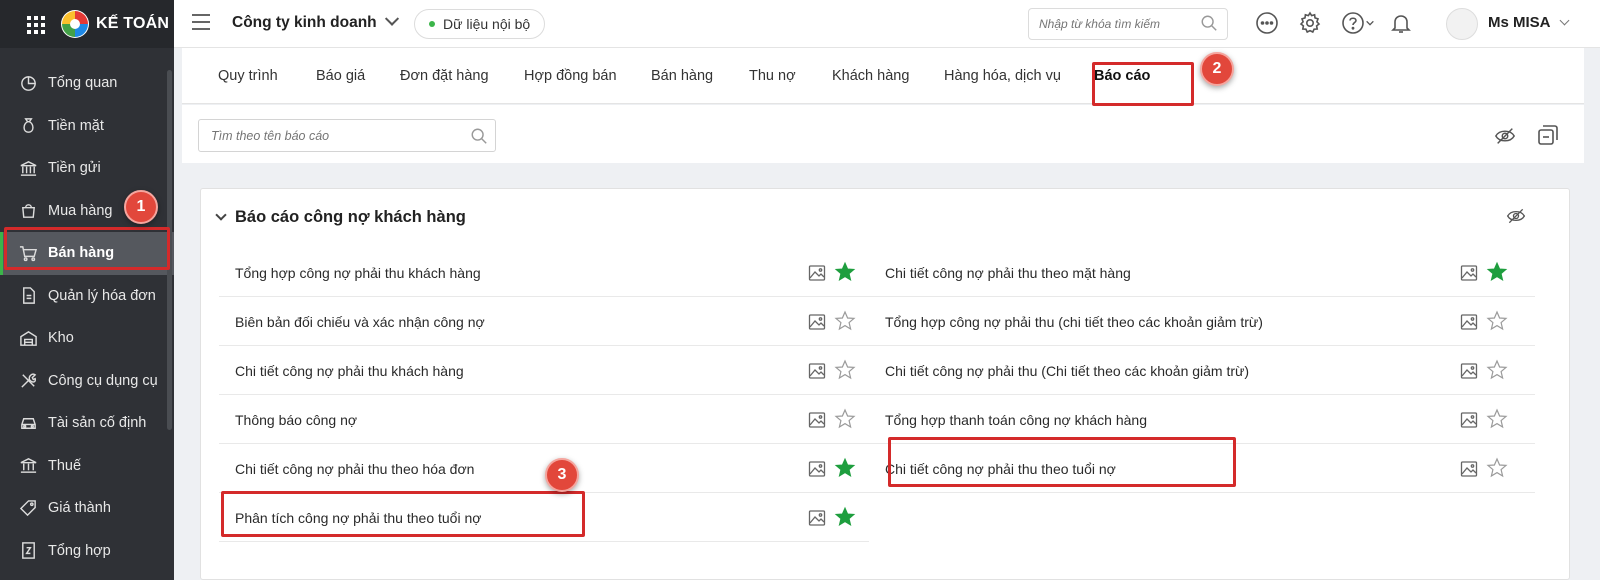  I want to click on report-label: Phân tích công nợ phải thu theo tuổi nợ, so click(358, 518).